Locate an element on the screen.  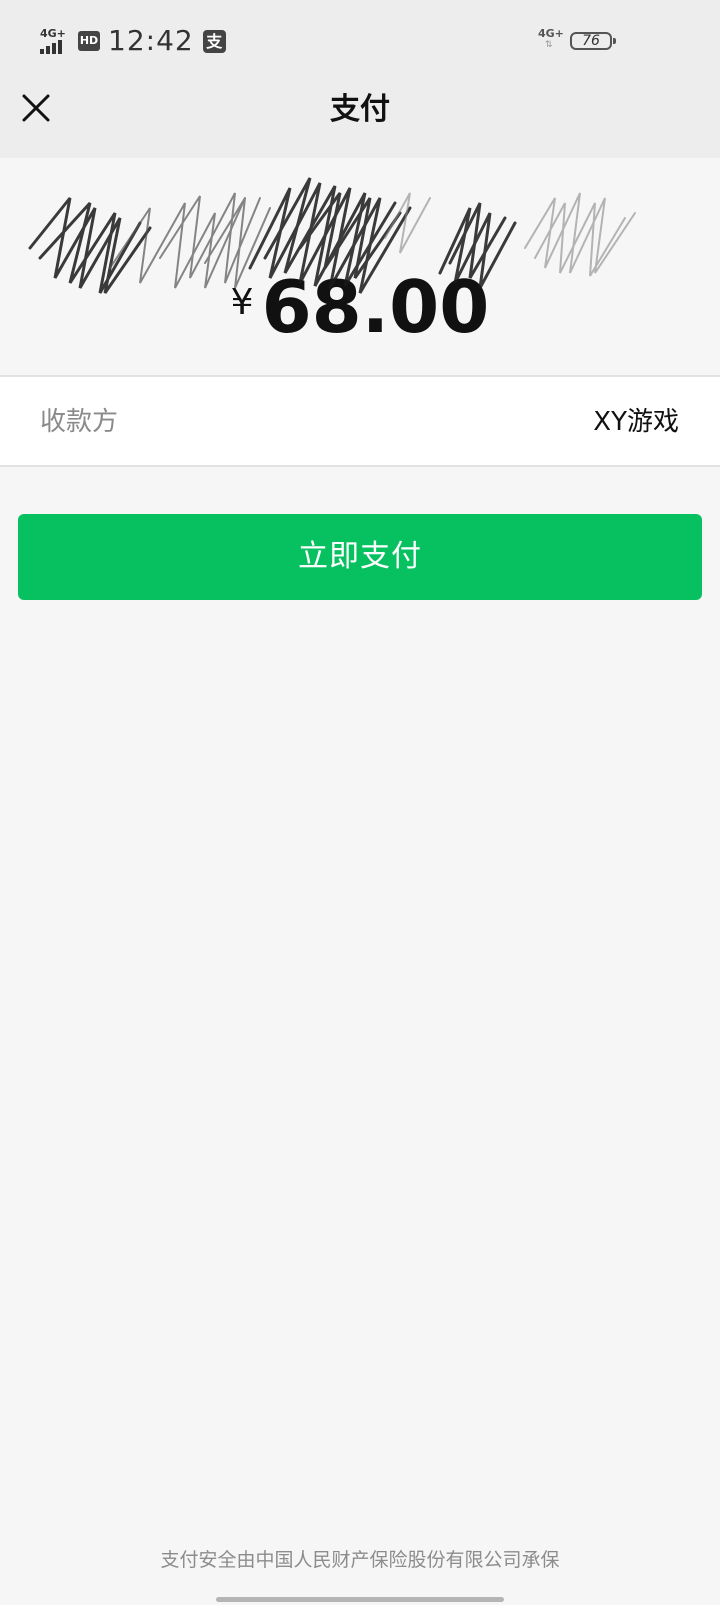
insurance-notice: 支付安全由中国人民财产保险股份有限公司承保 is located at coordinates (360, 1560).